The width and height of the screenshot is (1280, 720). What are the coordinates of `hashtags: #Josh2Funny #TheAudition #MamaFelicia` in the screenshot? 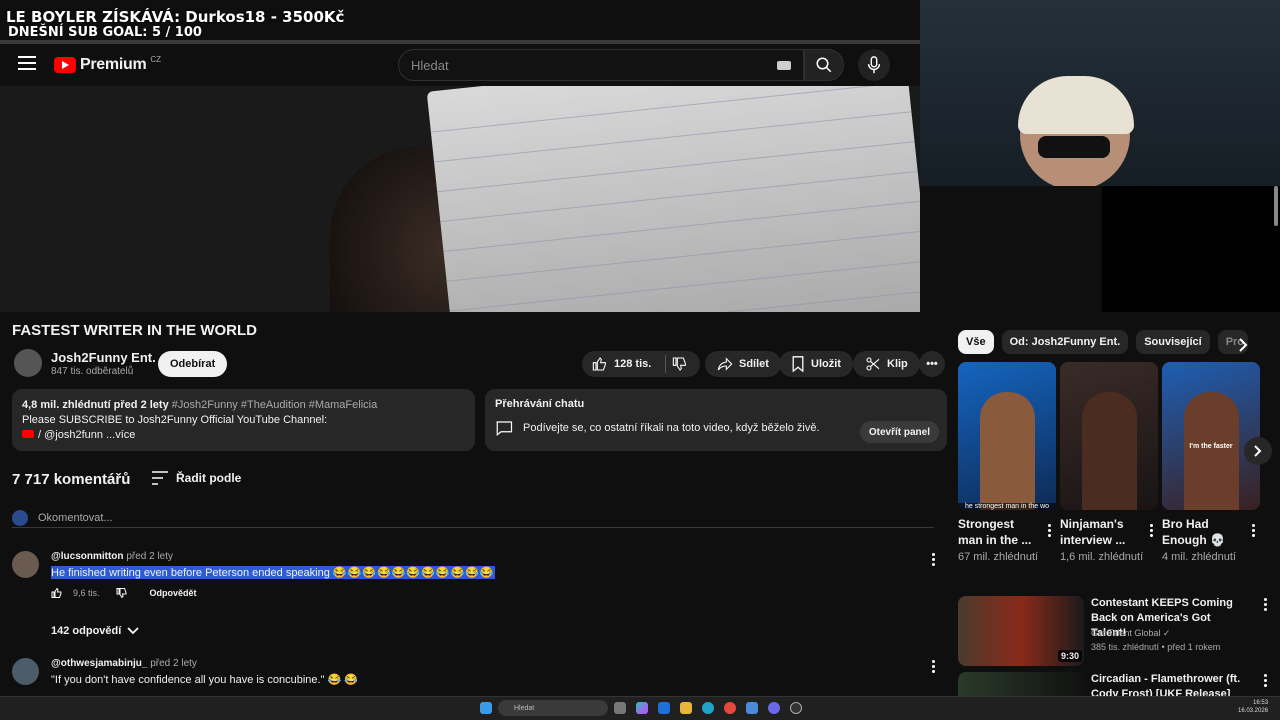 It's located at (274, 405).